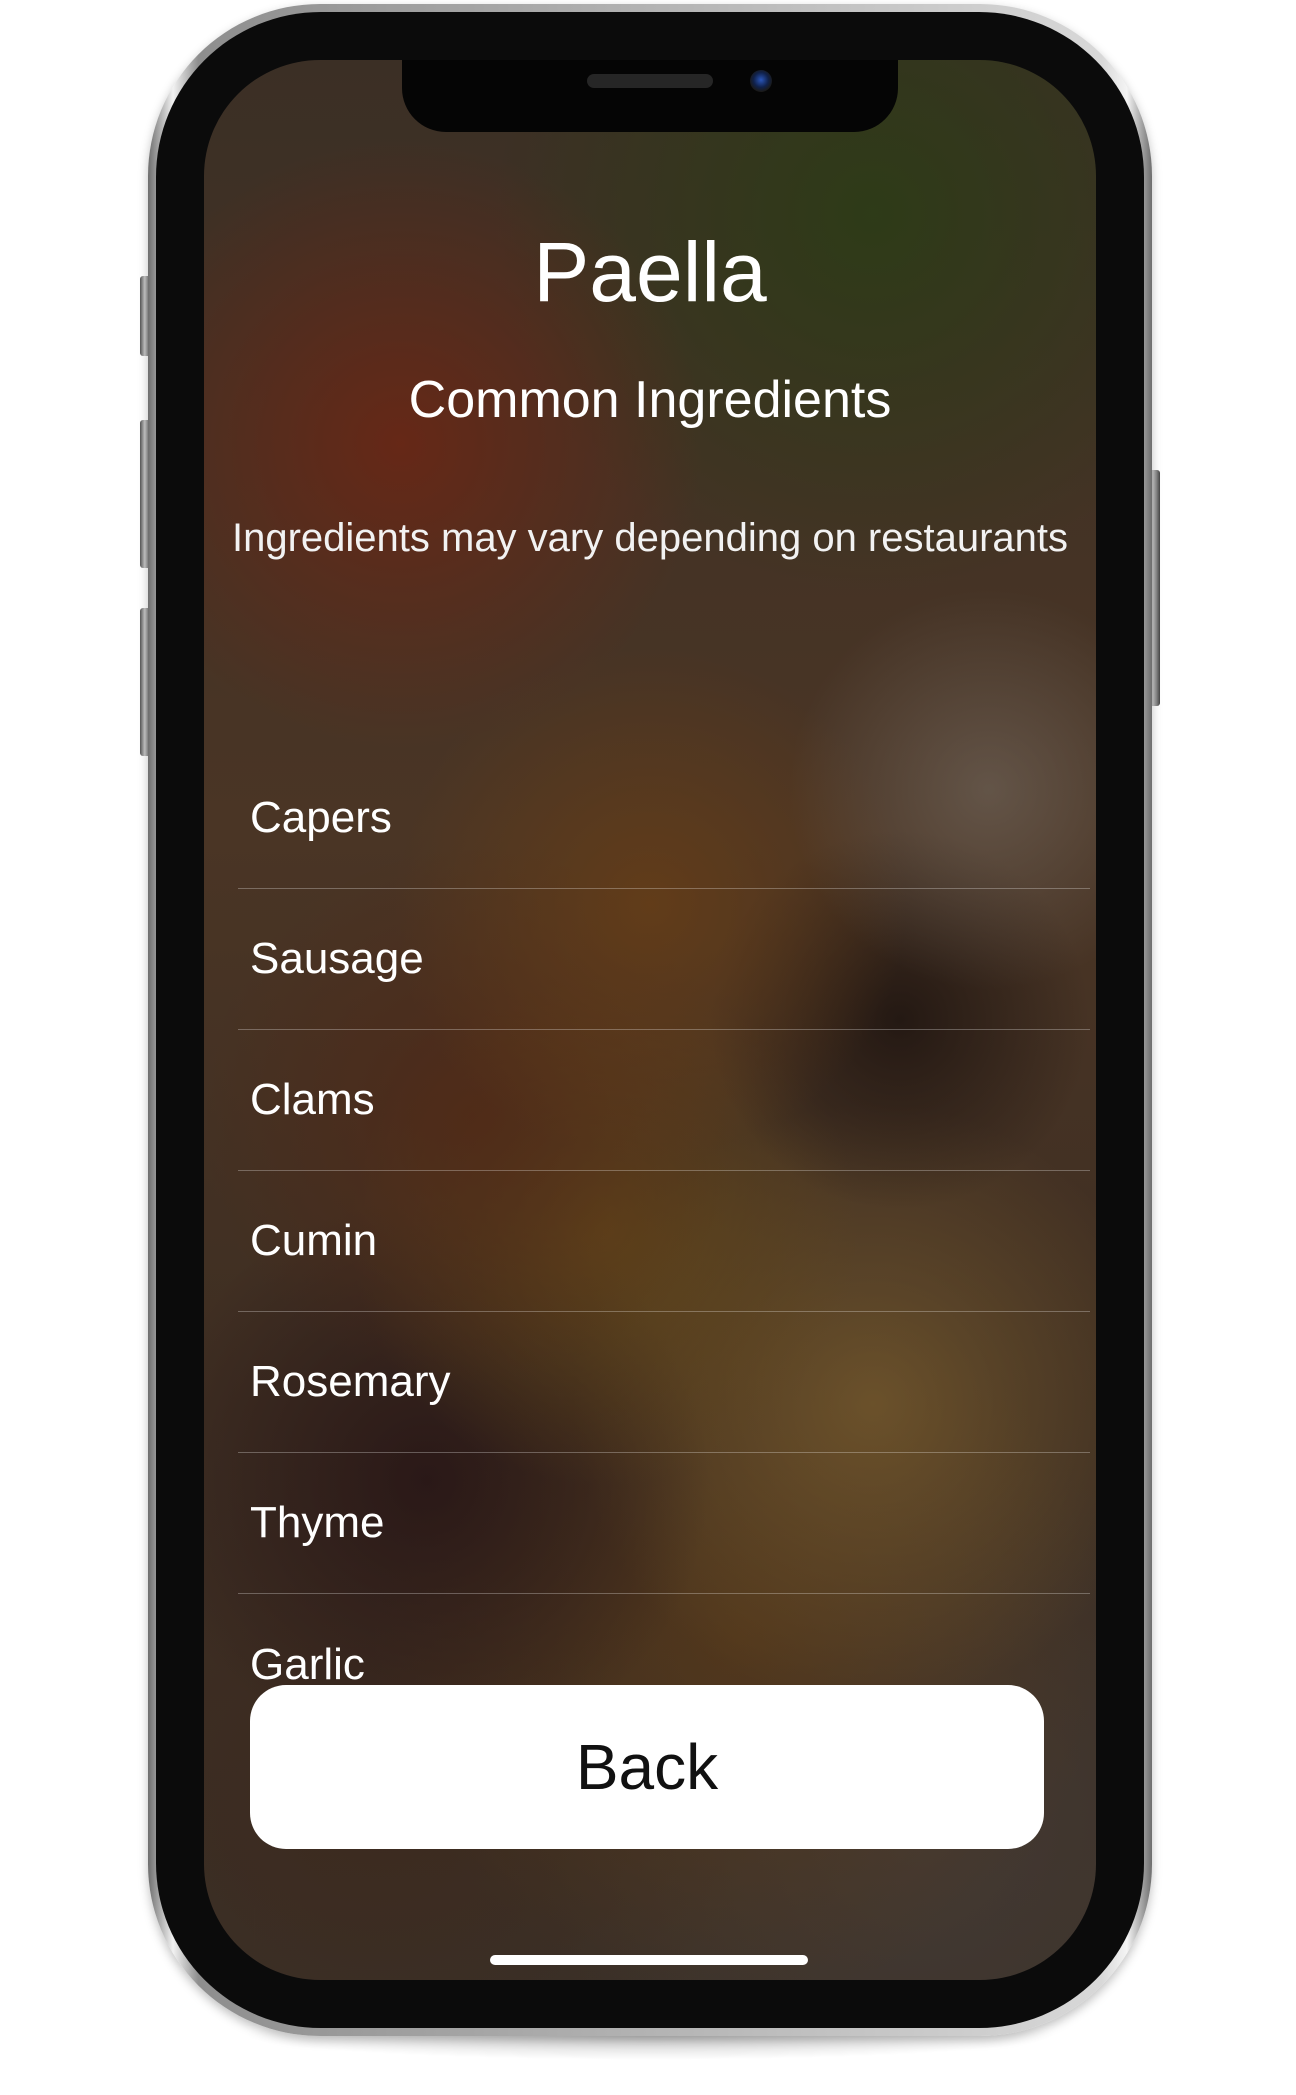 The image size is (1296, 2095). Describe the element at coordinates (664, 1523) in the screenshot. I see `list-item: Thyme` at that location.